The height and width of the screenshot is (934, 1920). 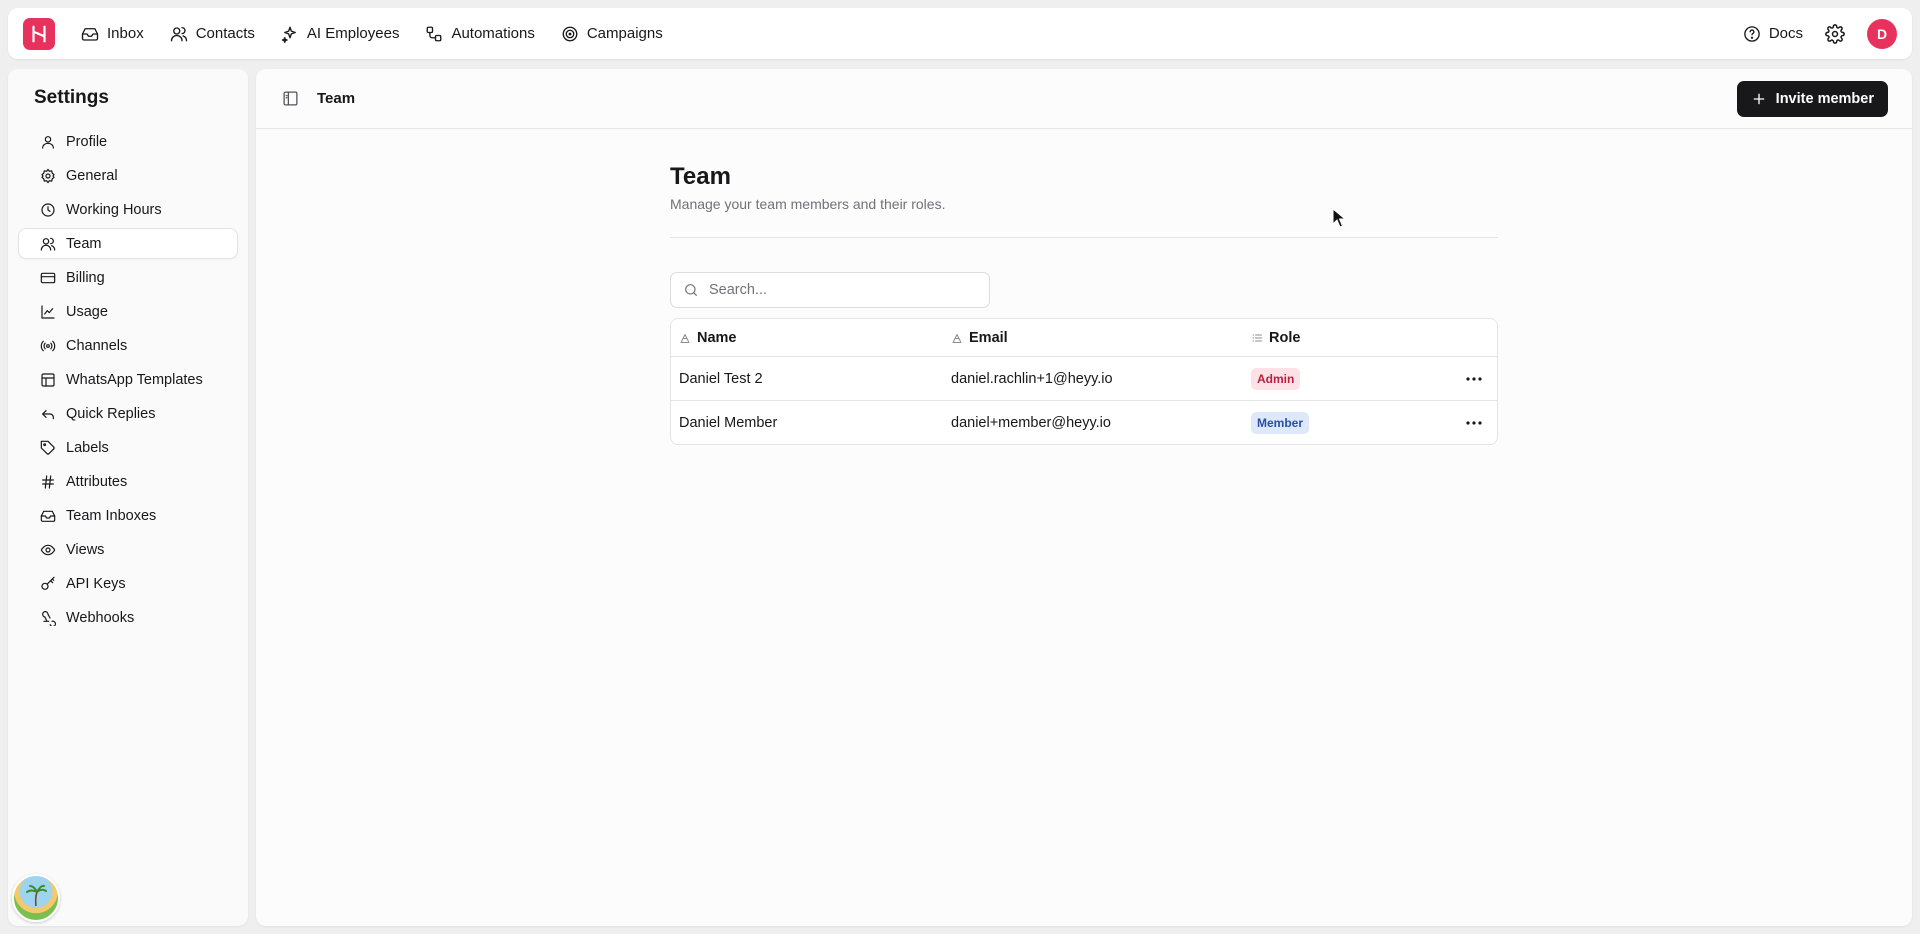 What do you see at coordinates (48, 549) in the screenshot?
I see `eye-icon` at bounding box center [48, 549].